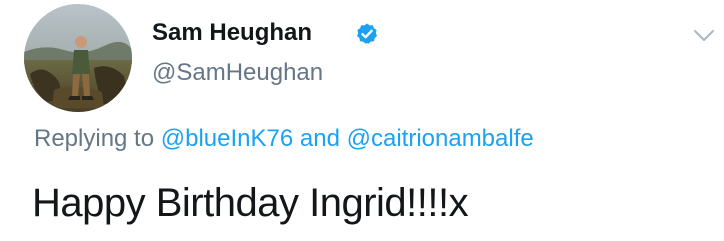  Describe the element at coordinates (237, 73) in the screenshot. I see `handle: @SamHeughan` at that location.